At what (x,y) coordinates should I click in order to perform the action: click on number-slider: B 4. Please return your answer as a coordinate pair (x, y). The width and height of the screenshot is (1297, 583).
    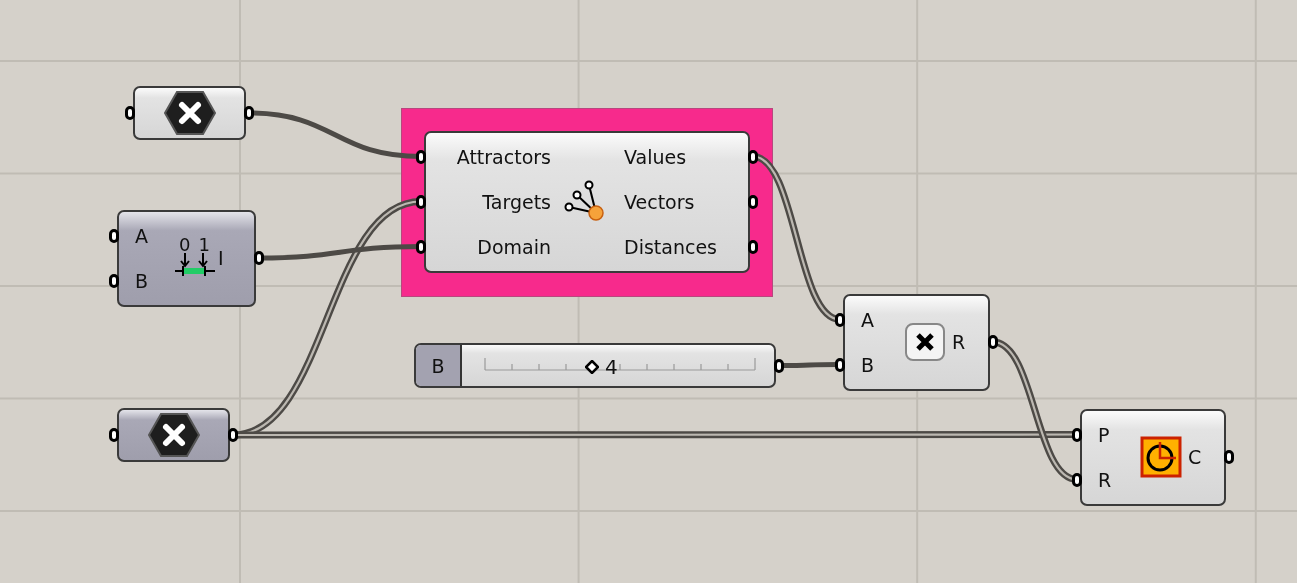
    Looking at the image, I should click on (595, 365).